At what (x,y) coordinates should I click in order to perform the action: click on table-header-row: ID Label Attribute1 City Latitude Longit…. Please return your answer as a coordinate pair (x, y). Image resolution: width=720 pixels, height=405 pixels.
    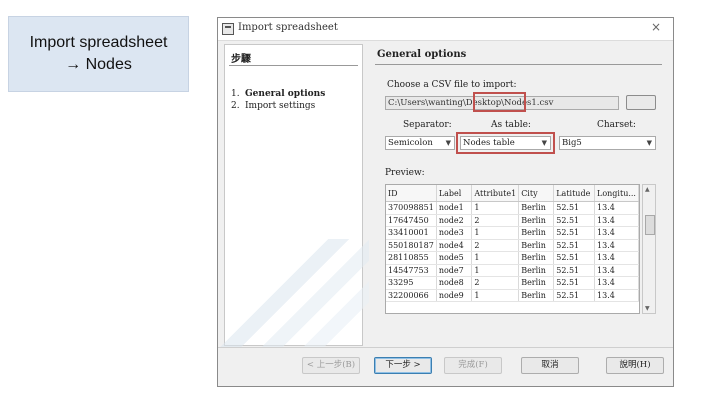
    Looking at the image, I should click on (512, 193).